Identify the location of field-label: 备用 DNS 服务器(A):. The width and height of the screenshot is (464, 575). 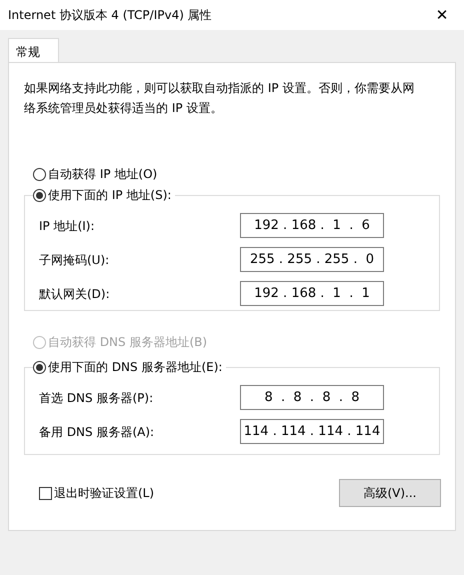
(96, 432).